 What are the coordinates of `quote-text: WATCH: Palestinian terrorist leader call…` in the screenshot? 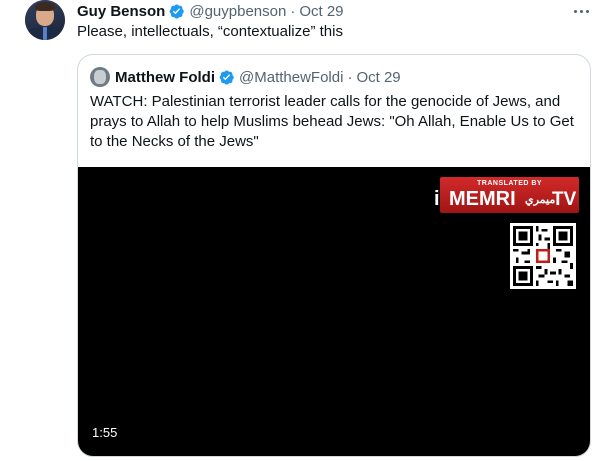 It's located at (332, 121).